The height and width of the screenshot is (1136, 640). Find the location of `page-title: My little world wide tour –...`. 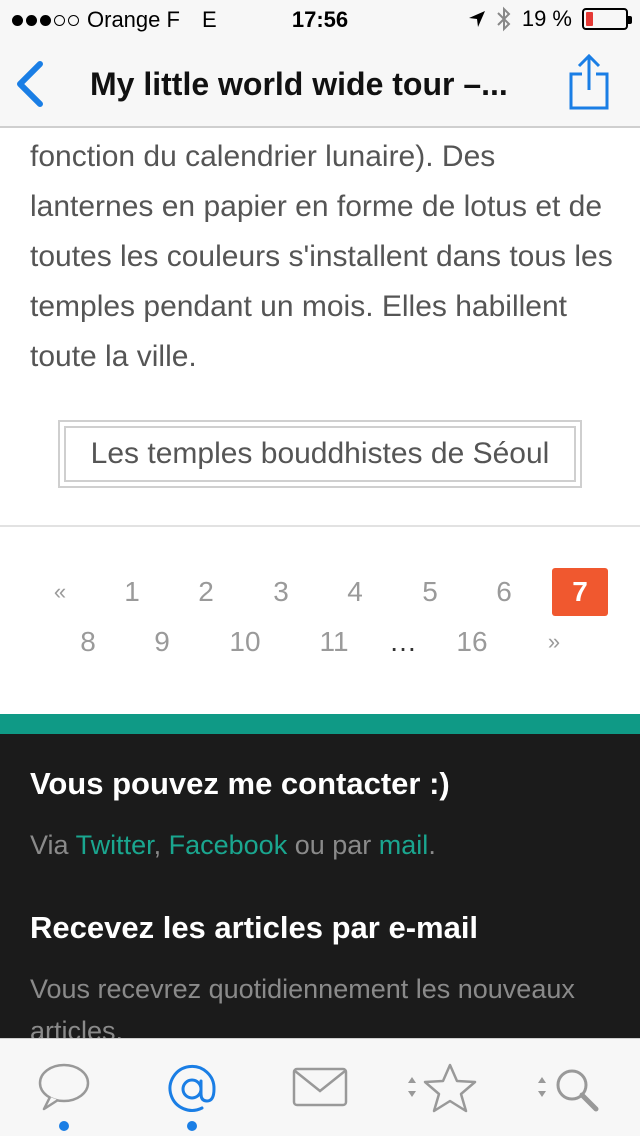

page-title: My little world wide tour –... is located at coordinates (299, 84).